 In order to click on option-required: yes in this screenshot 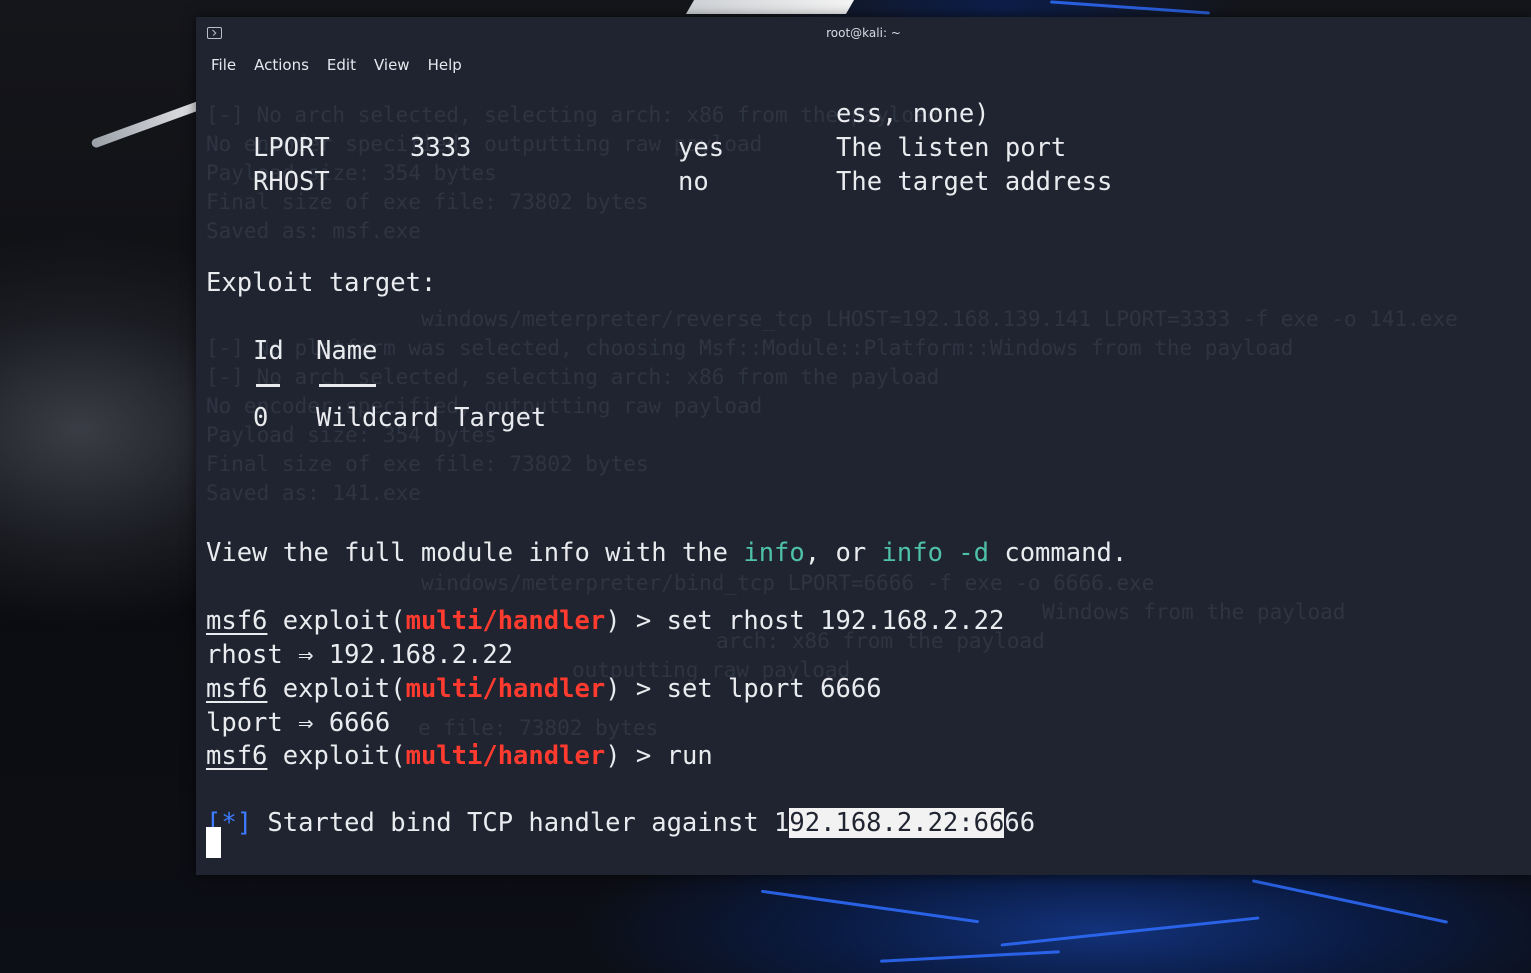, I will do `click(701, 148)`.